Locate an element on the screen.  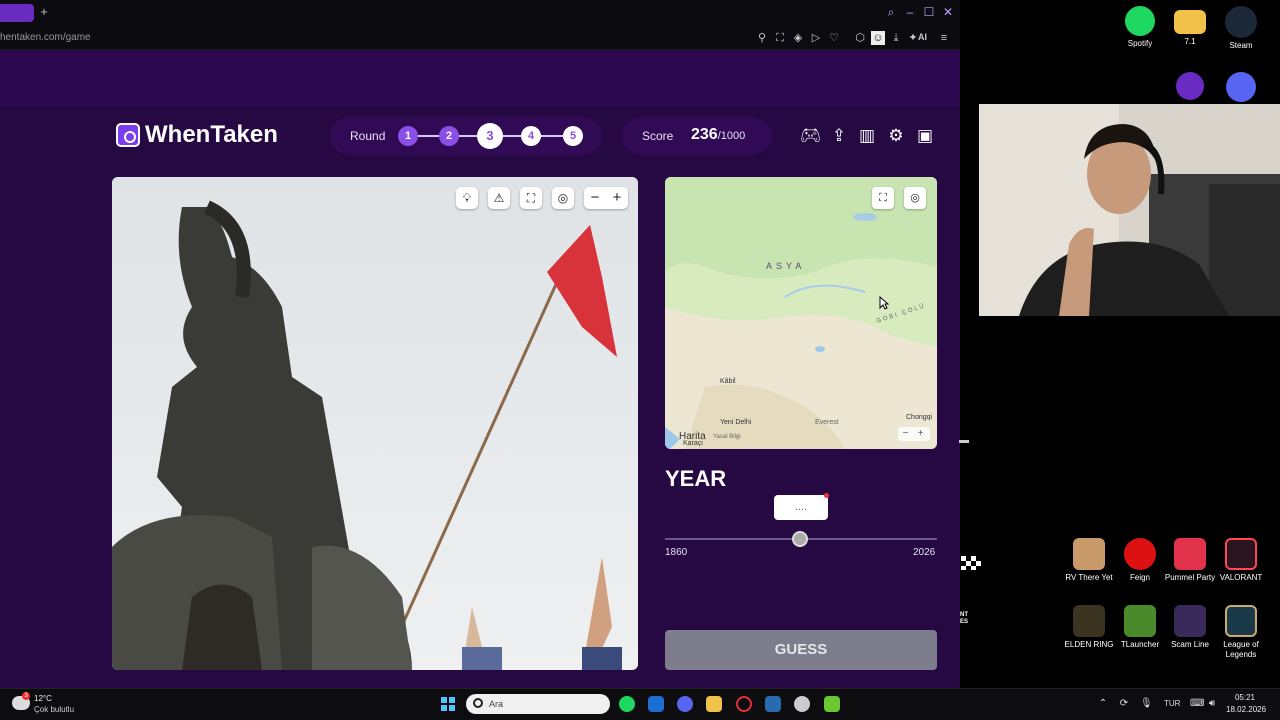
taskbar-search-input is located at coordinates (538, 704).